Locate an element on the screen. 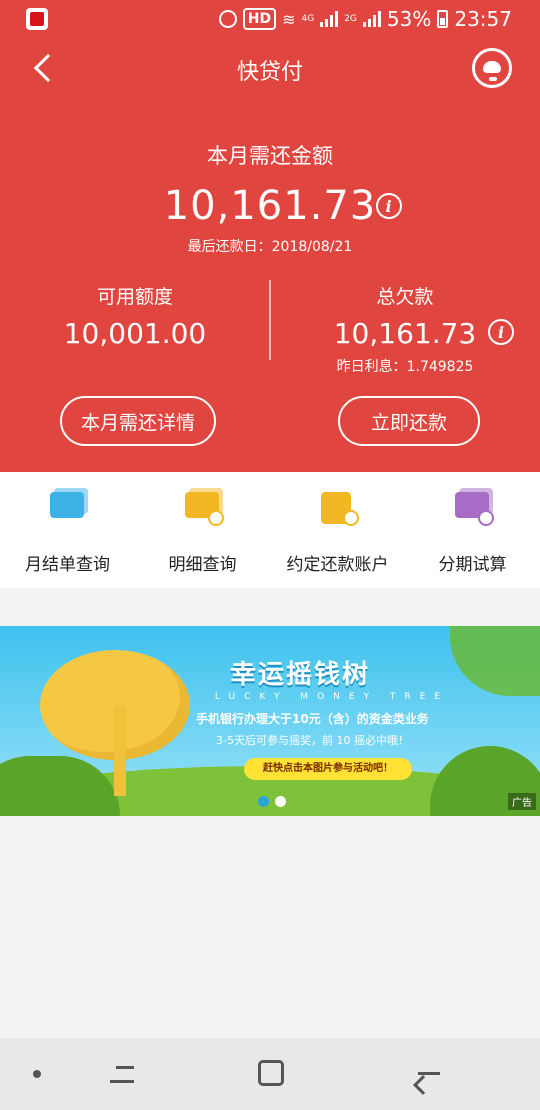 This screenshot has height=1110, width=540. available-credit-value: 10,001.00 is located at coordinates (135, 333).